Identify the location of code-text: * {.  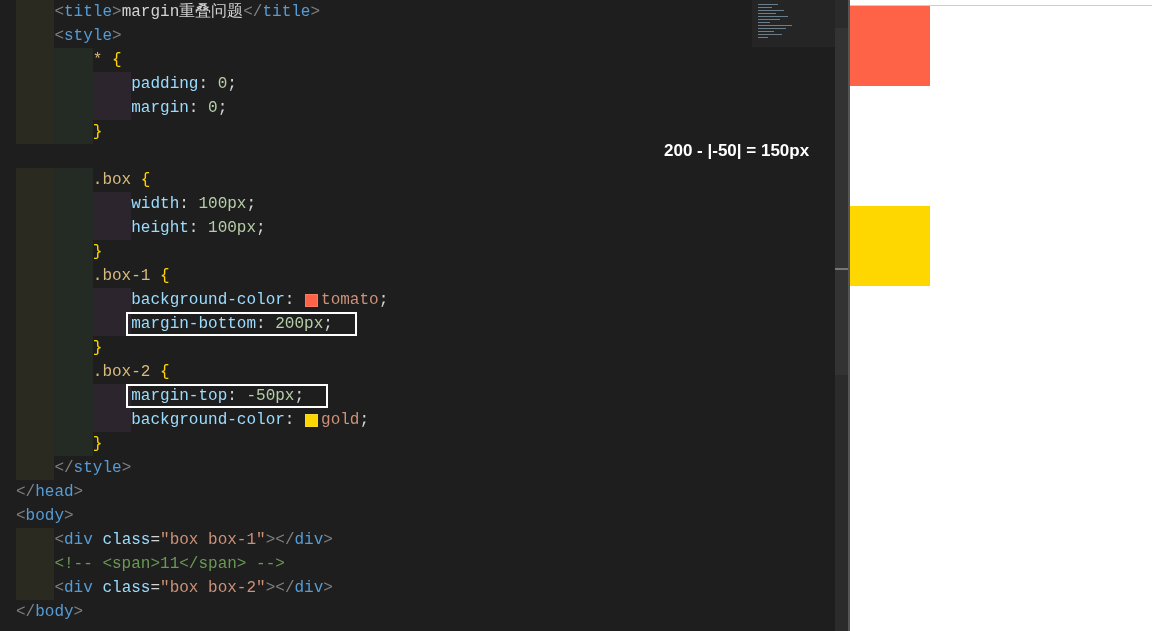
(107, 60).